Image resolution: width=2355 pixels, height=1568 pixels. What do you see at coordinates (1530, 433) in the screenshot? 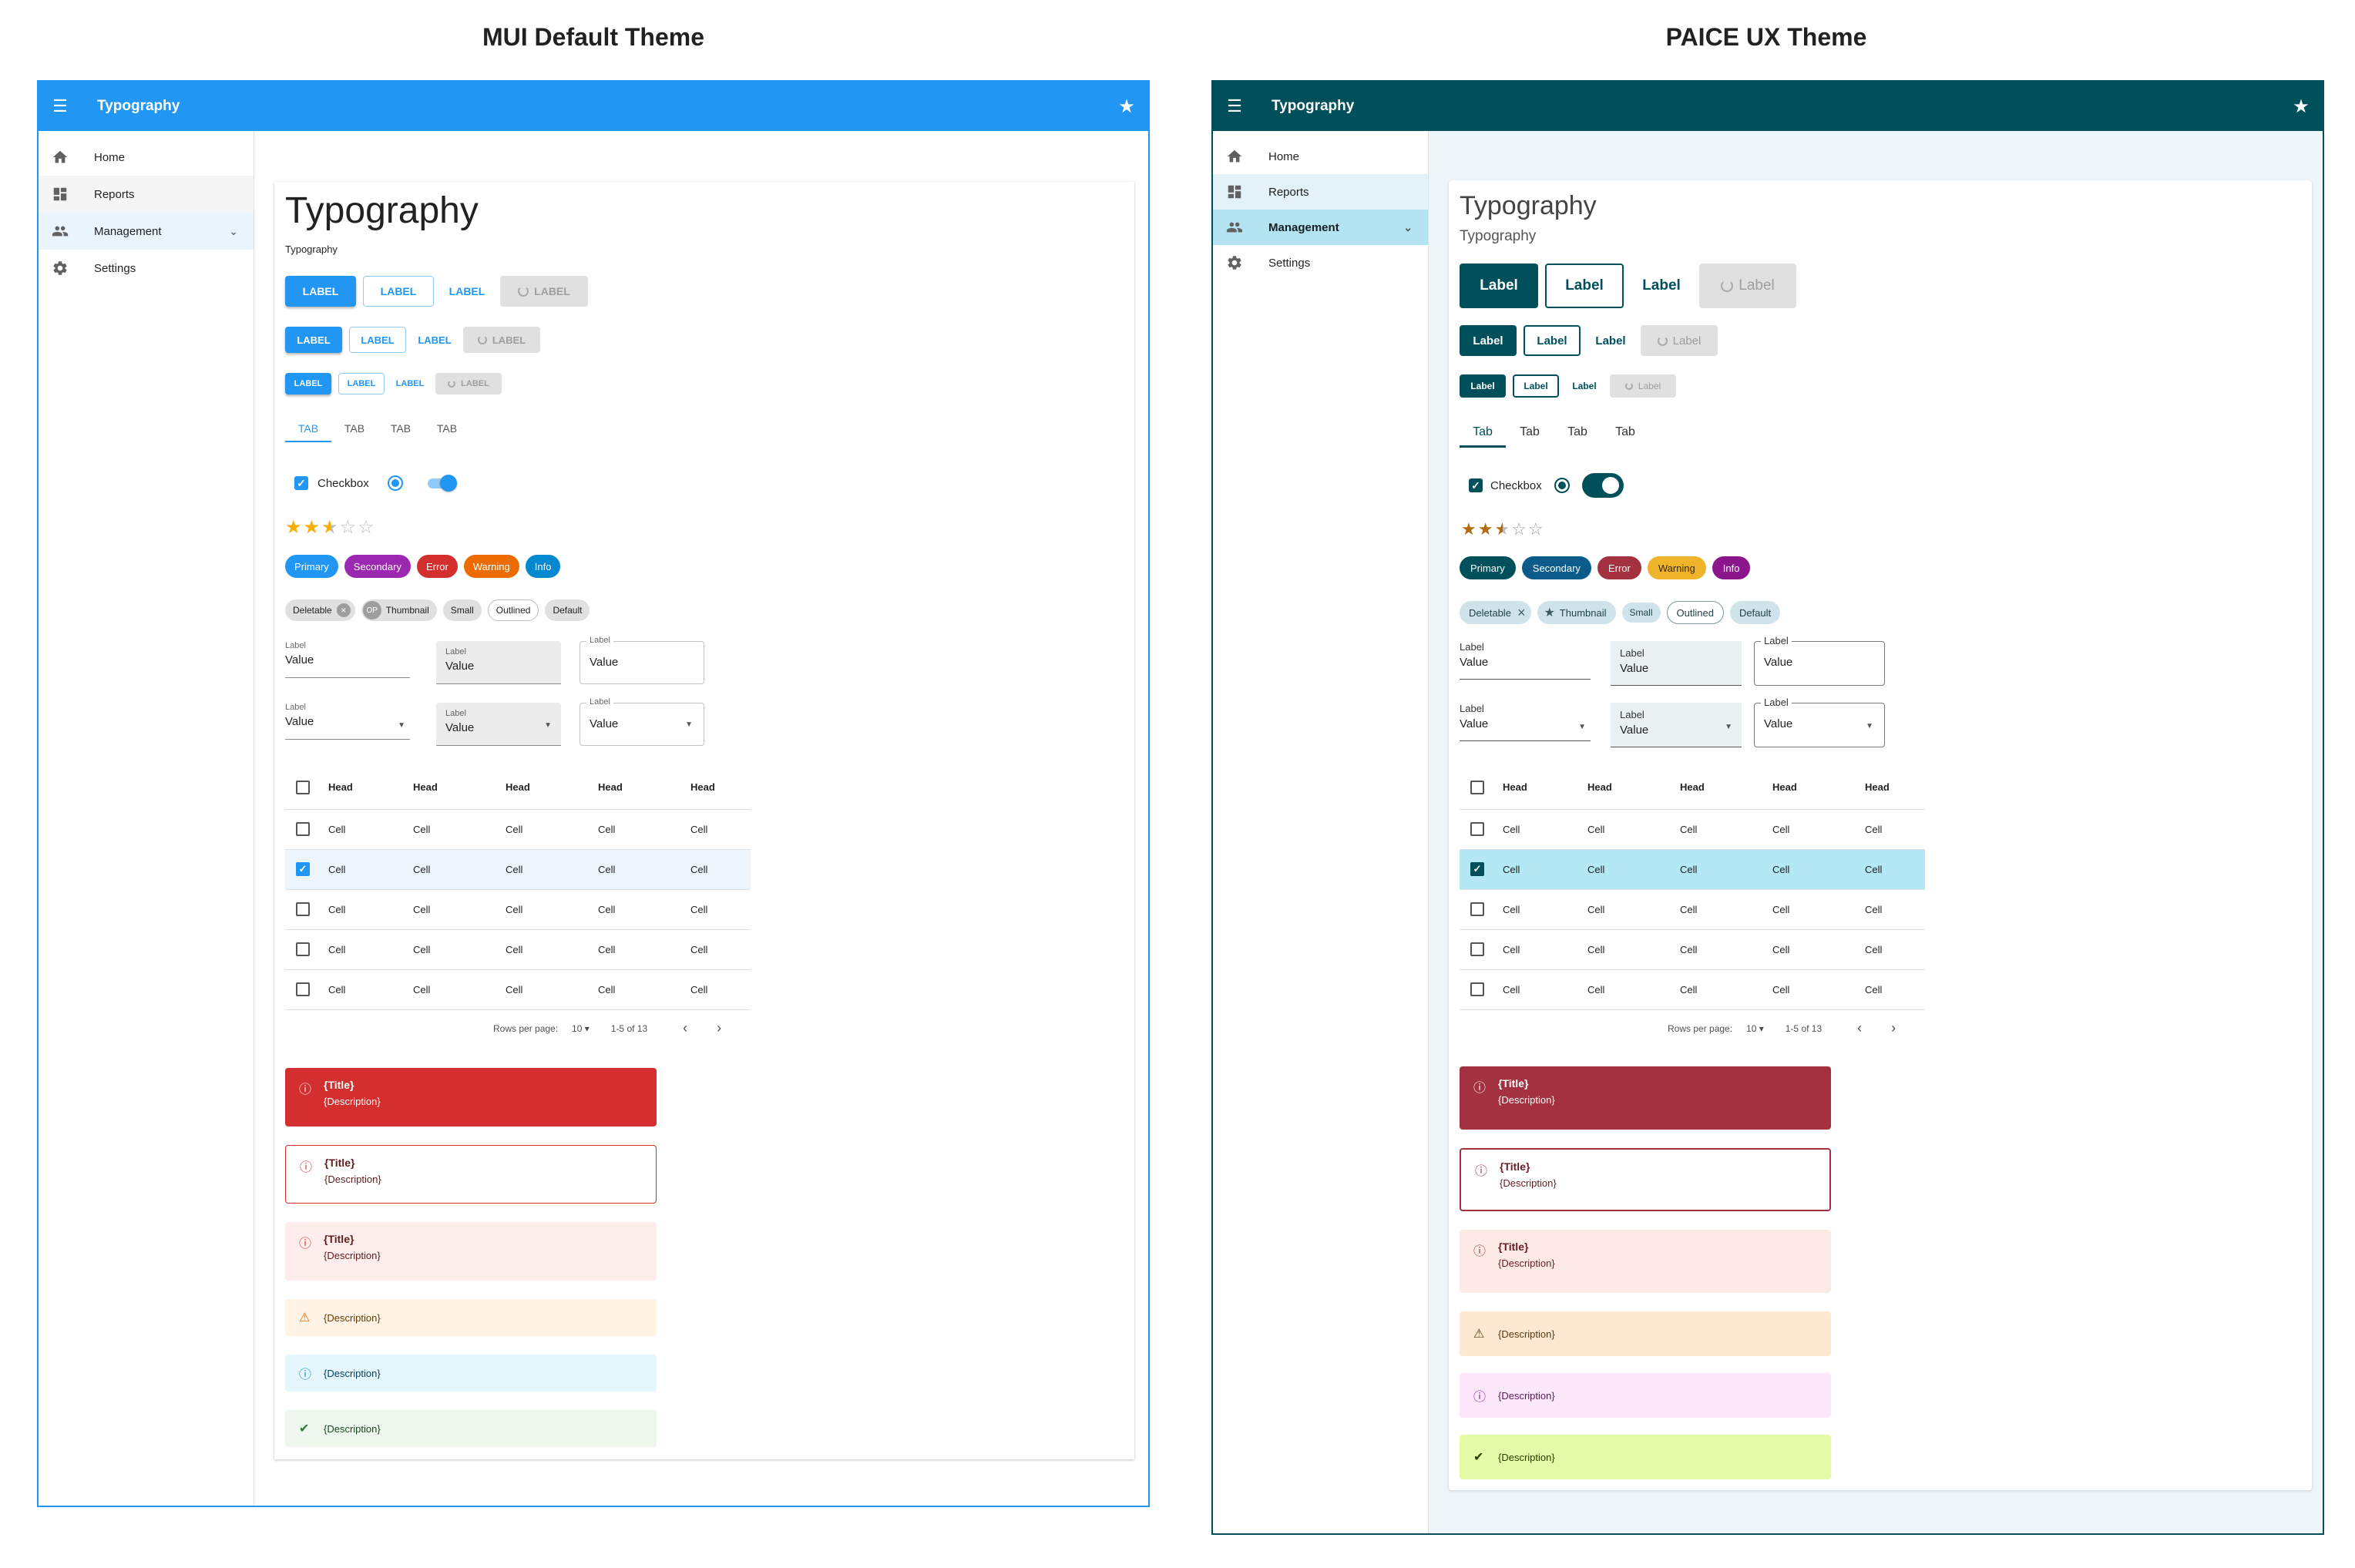
I see `tab-2: Tab` at bounding box center [1530, 433].